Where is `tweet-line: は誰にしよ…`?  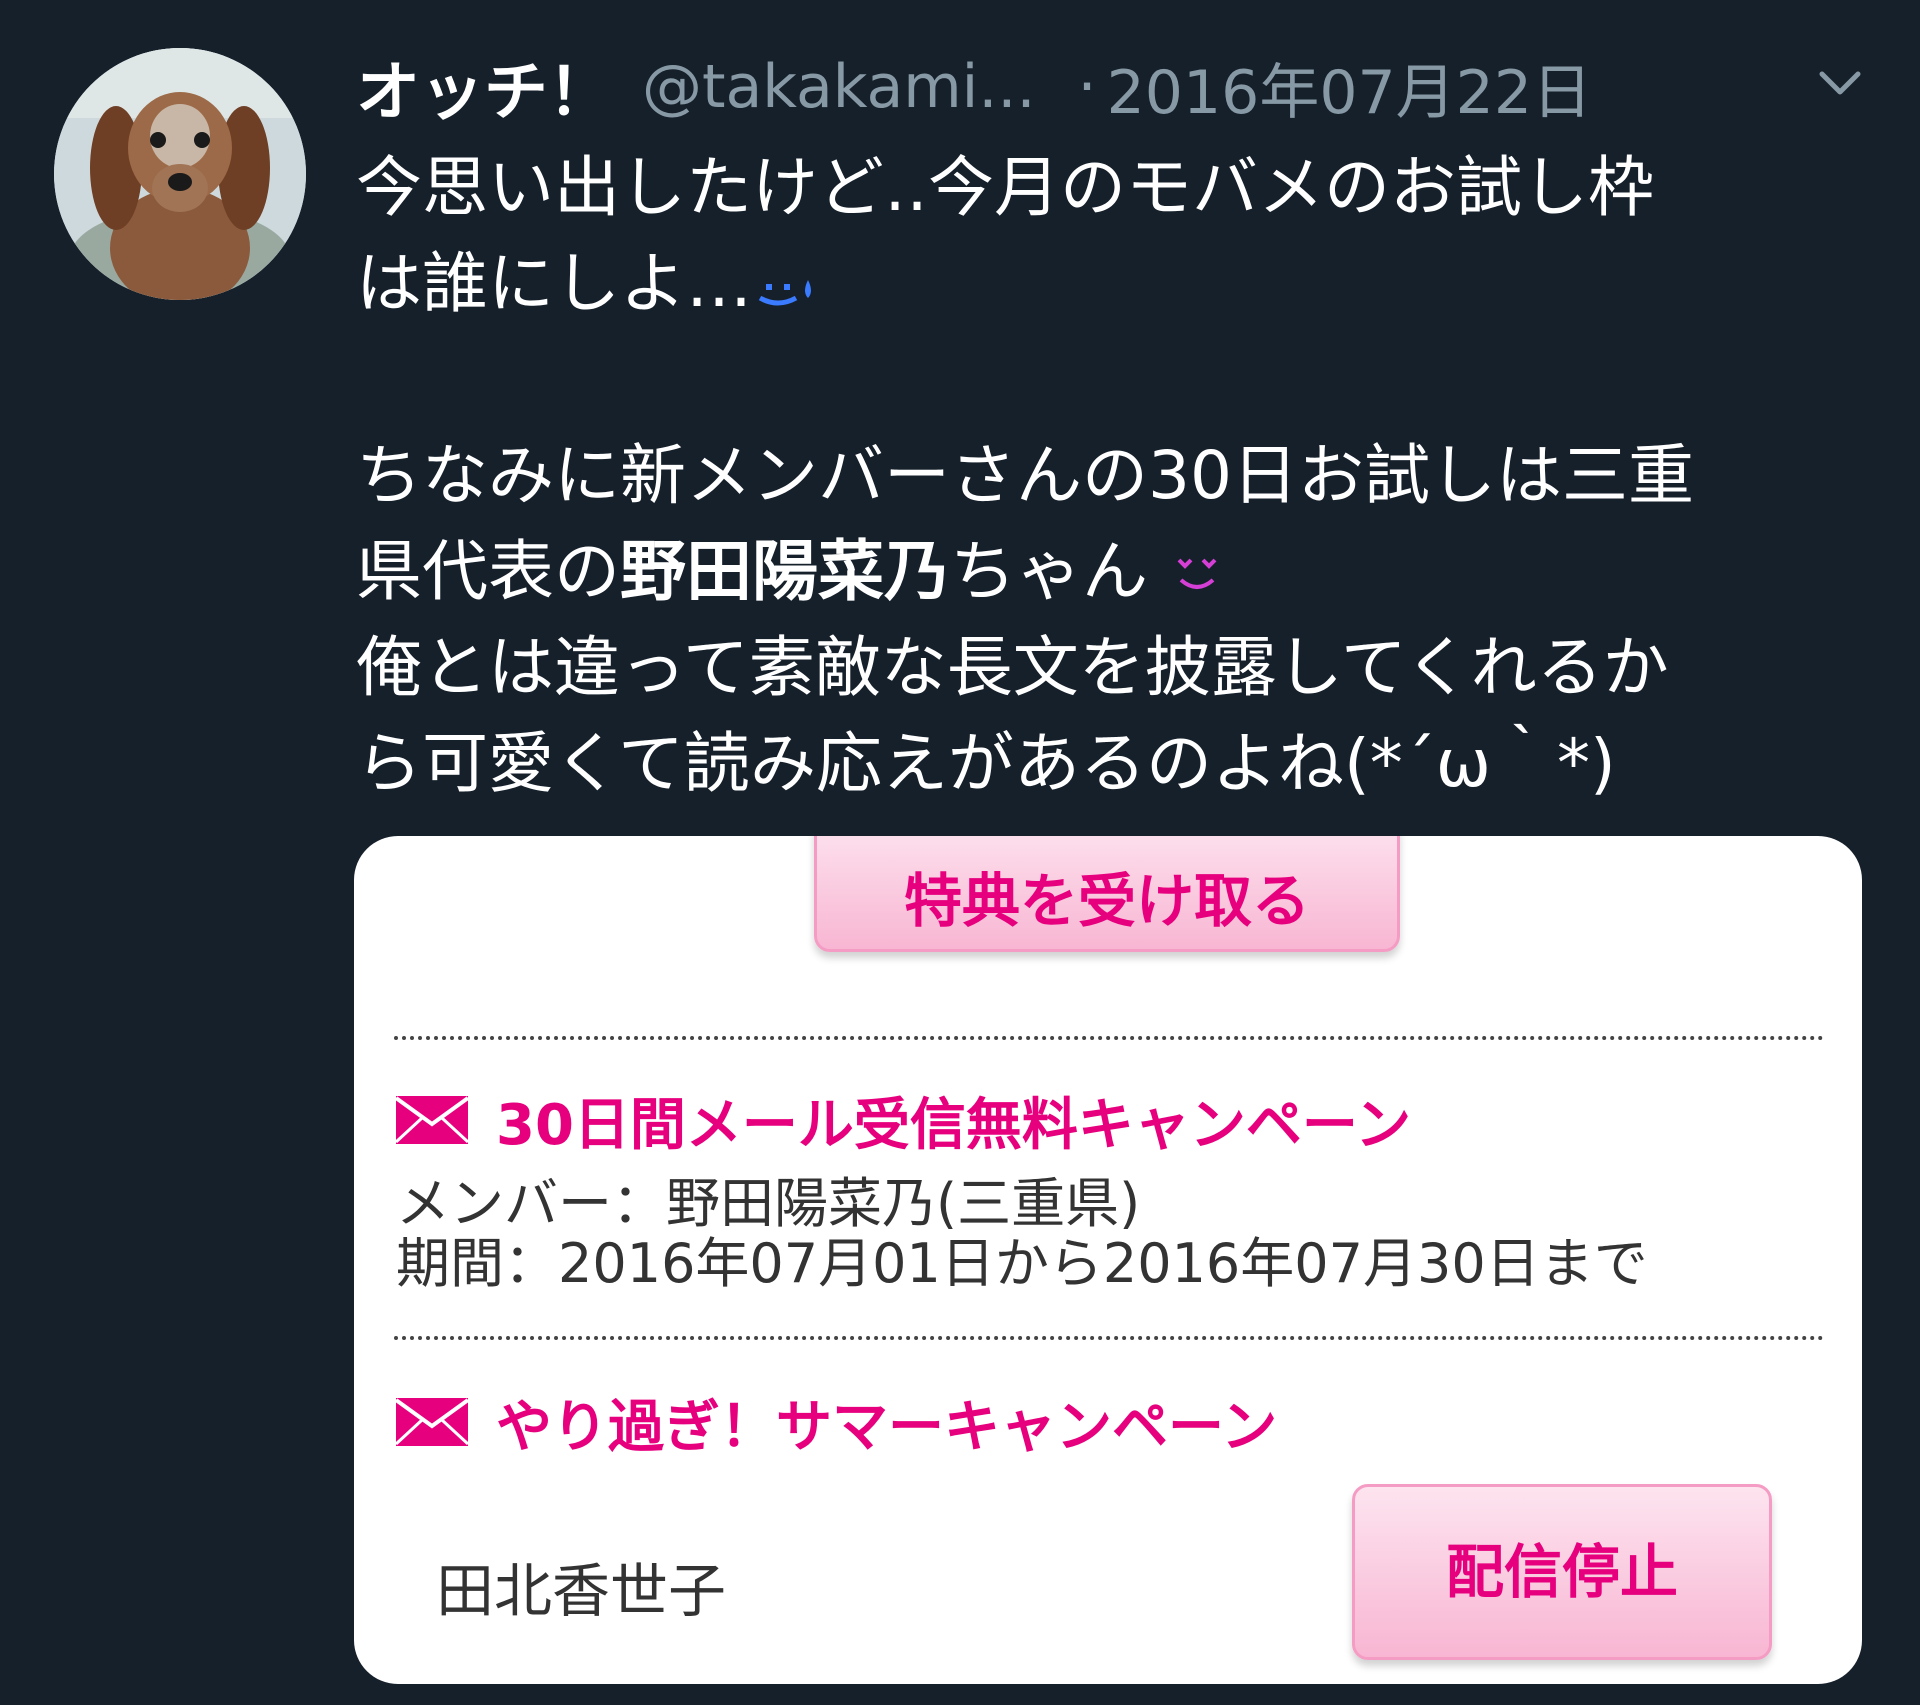 tweet-line: は誰にしよ… is located at coordinates (1116, 284).